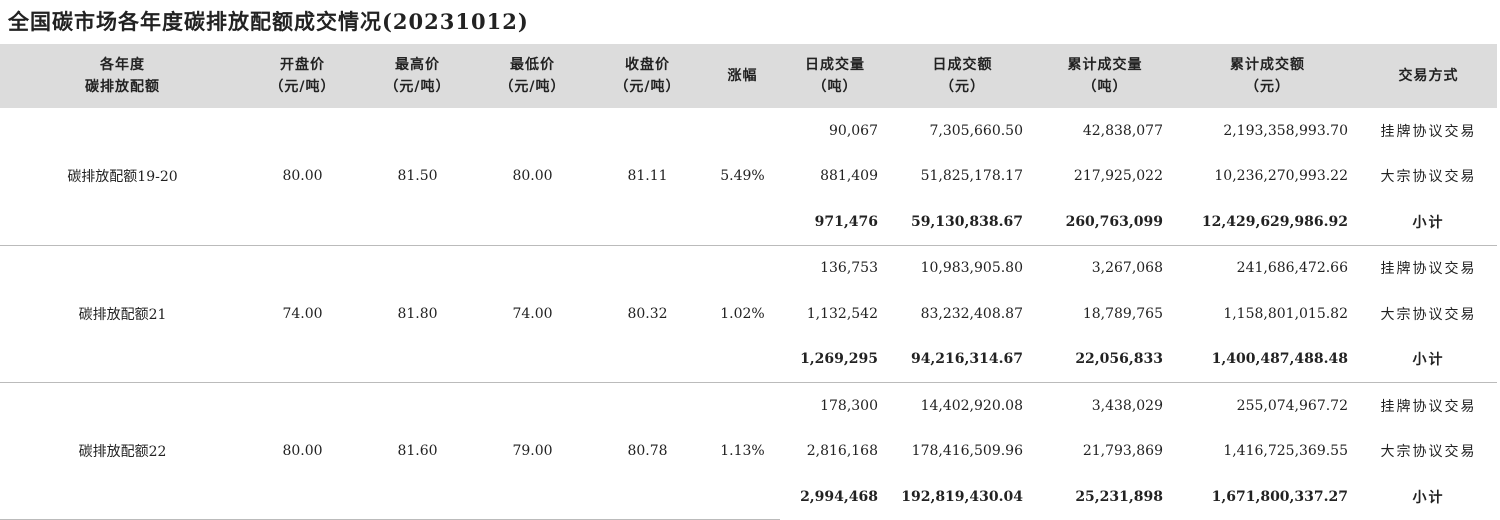 The width and height of the screenshot is (1500, 520). Describe the element at coordinates (122, 65) in the screenshot. I see `header-label: 各年度` at that location.